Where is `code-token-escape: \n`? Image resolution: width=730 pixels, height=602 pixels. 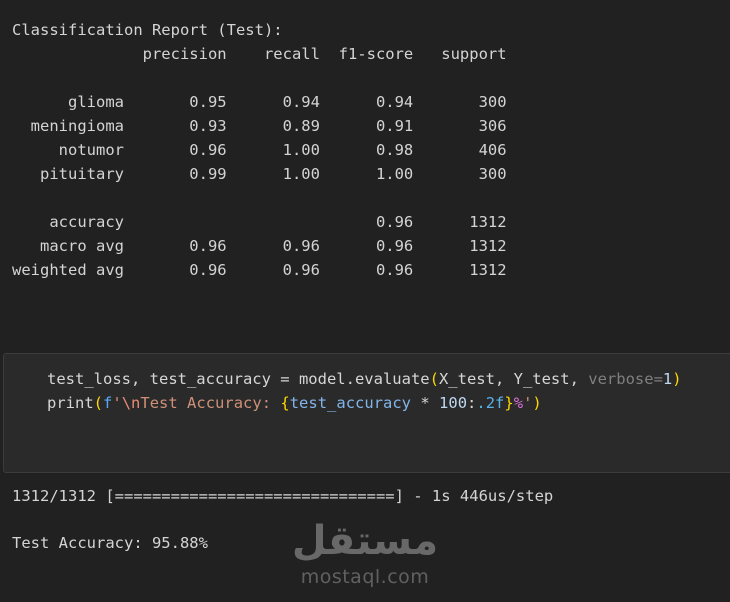
code-token-escape: \n is located at coordinates (131, 403).